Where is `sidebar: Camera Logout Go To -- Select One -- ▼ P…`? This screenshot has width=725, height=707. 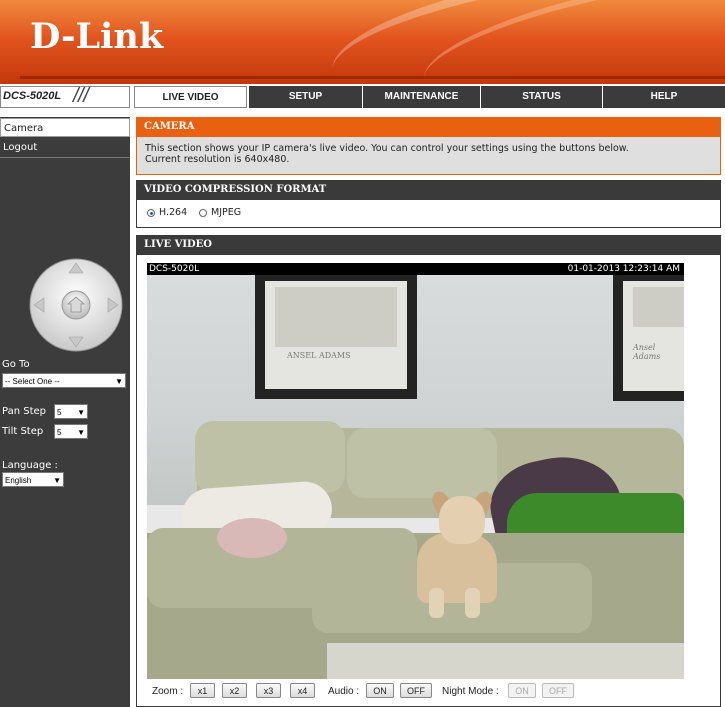
sidebar: Camera Logout Go To -- Select One -- ▼ P… is located at coordinates (65, 412).